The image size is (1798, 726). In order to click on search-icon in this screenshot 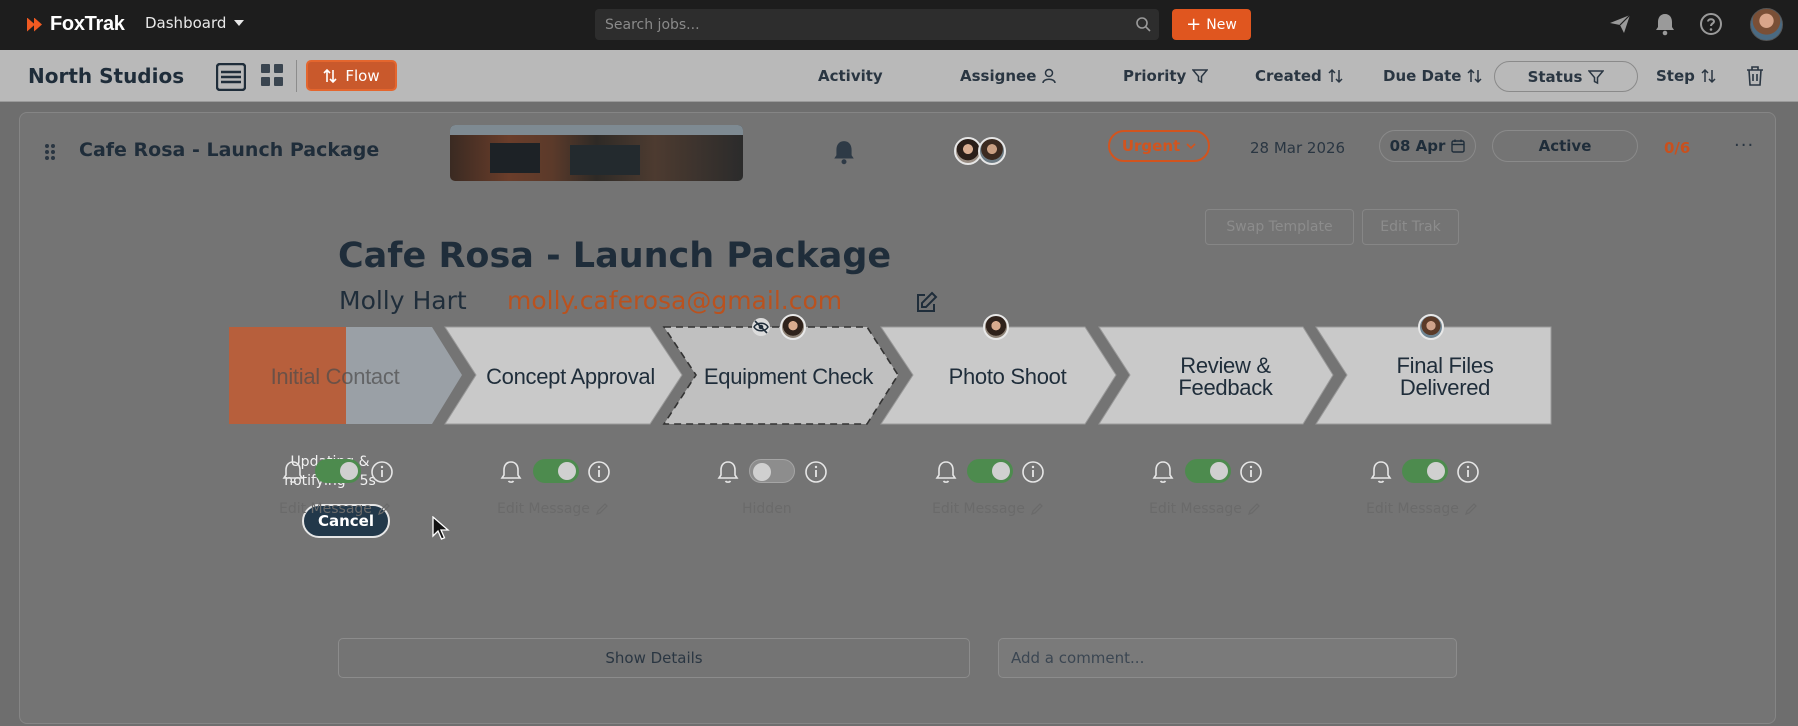, I will do `click(1143, 24)`.